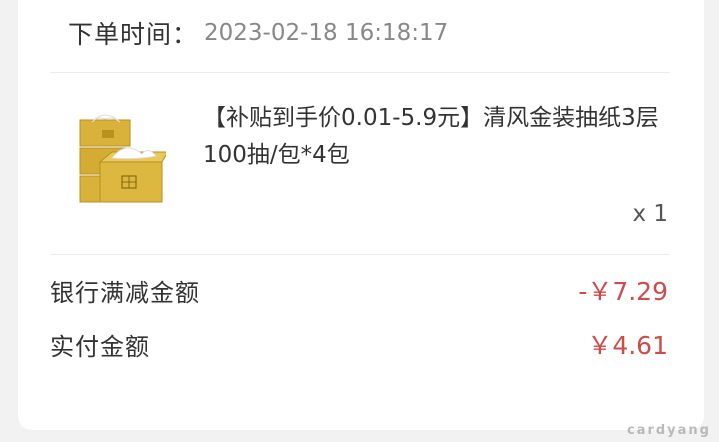  I want to click on order-time-label: 下单时间：, so click(133, 34).